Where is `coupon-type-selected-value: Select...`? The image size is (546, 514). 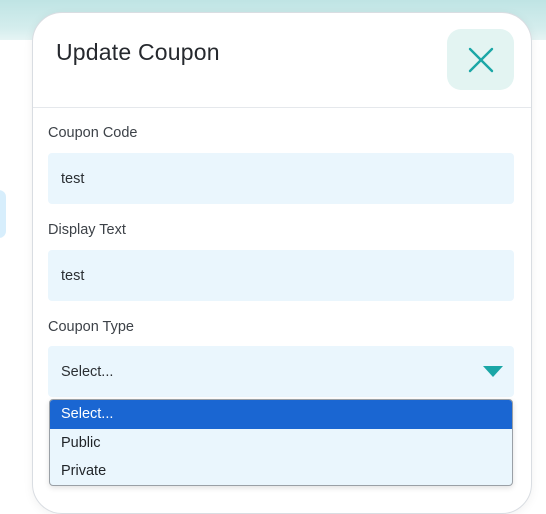 coupon-type-selected-value: Select... is located at coordinates (87, 371).